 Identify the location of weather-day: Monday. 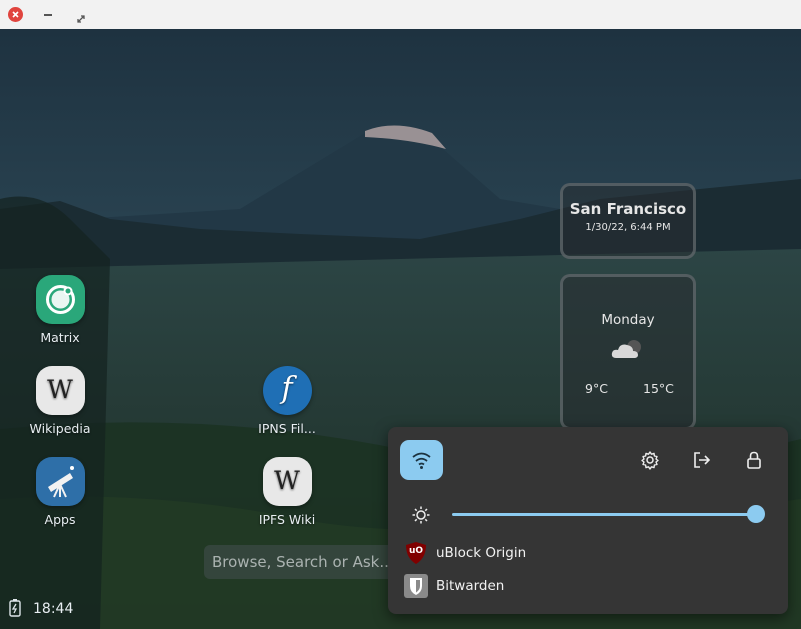
(628, 320).